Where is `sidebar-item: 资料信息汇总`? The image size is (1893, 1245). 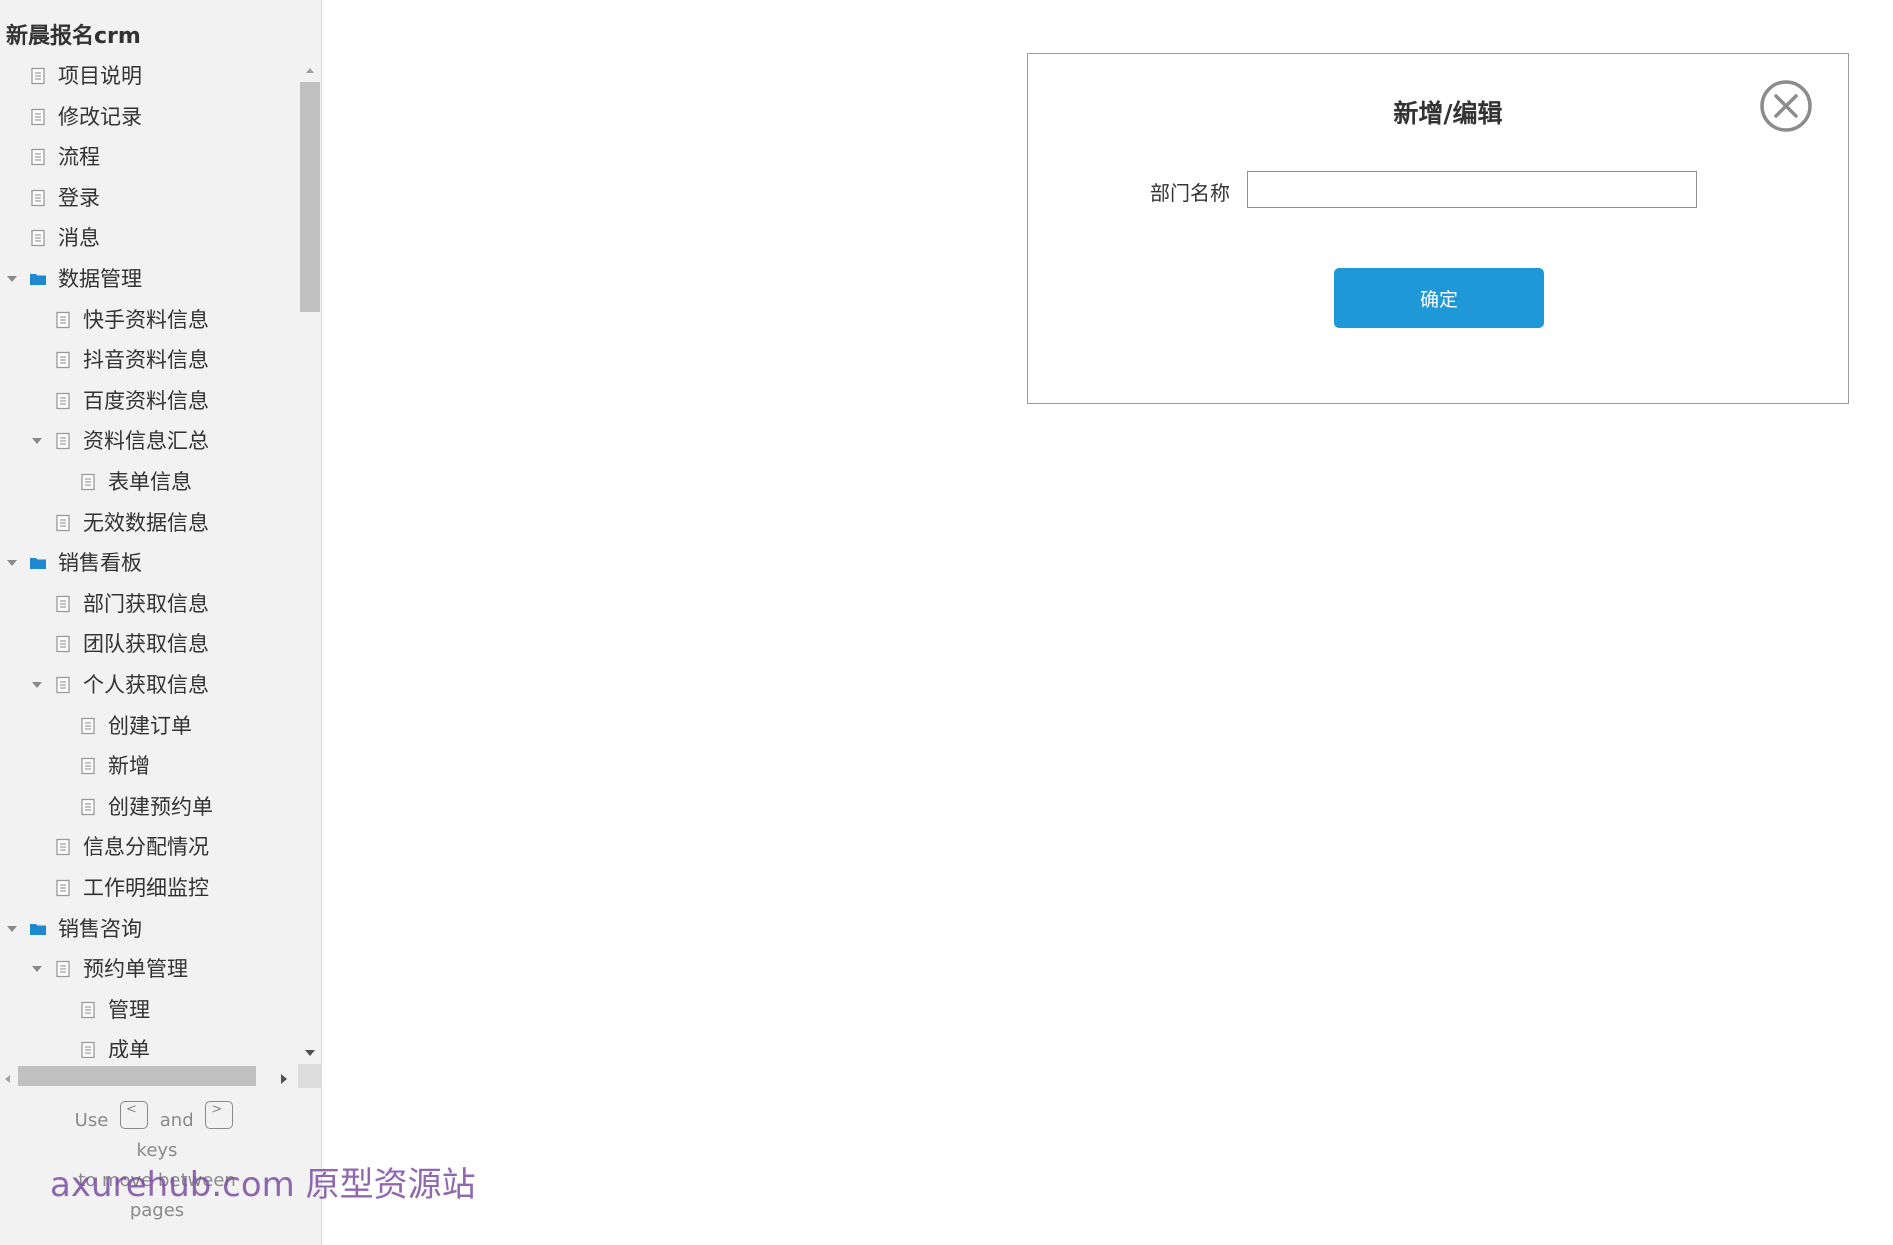 sidebar-item: 资料信息汇总 is located at coordinates (149, 441).